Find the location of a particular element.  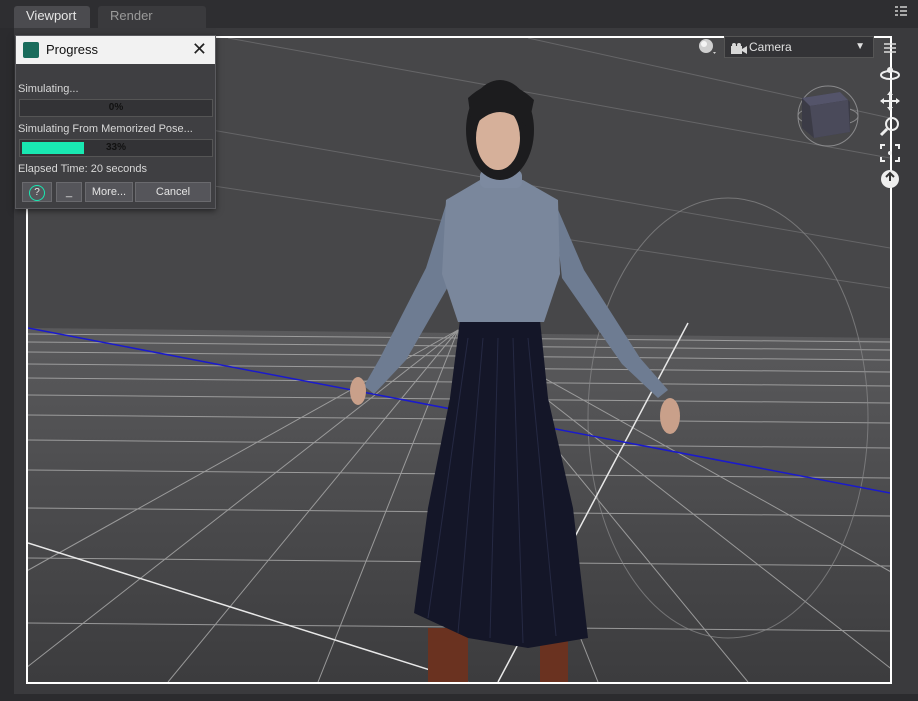

camera-label: Camera is located at coordinates (770, 47).